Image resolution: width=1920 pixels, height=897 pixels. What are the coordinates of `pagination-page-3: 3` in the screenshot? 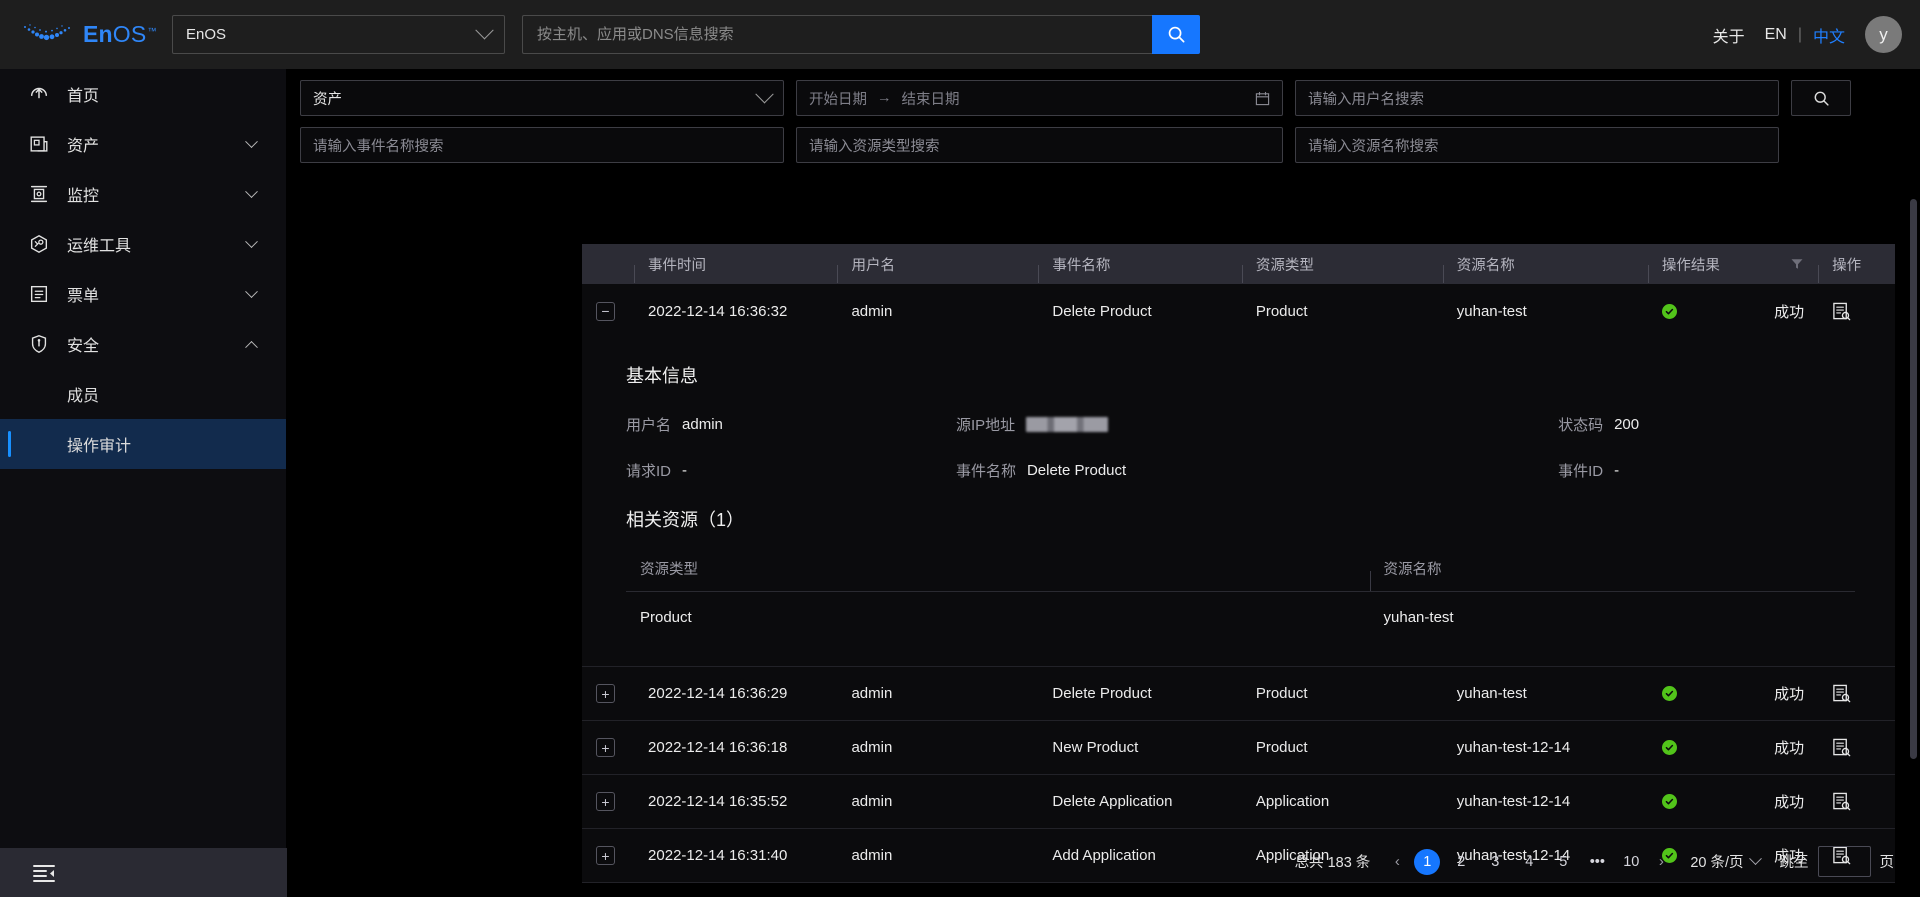 It's located at (1495, 862).